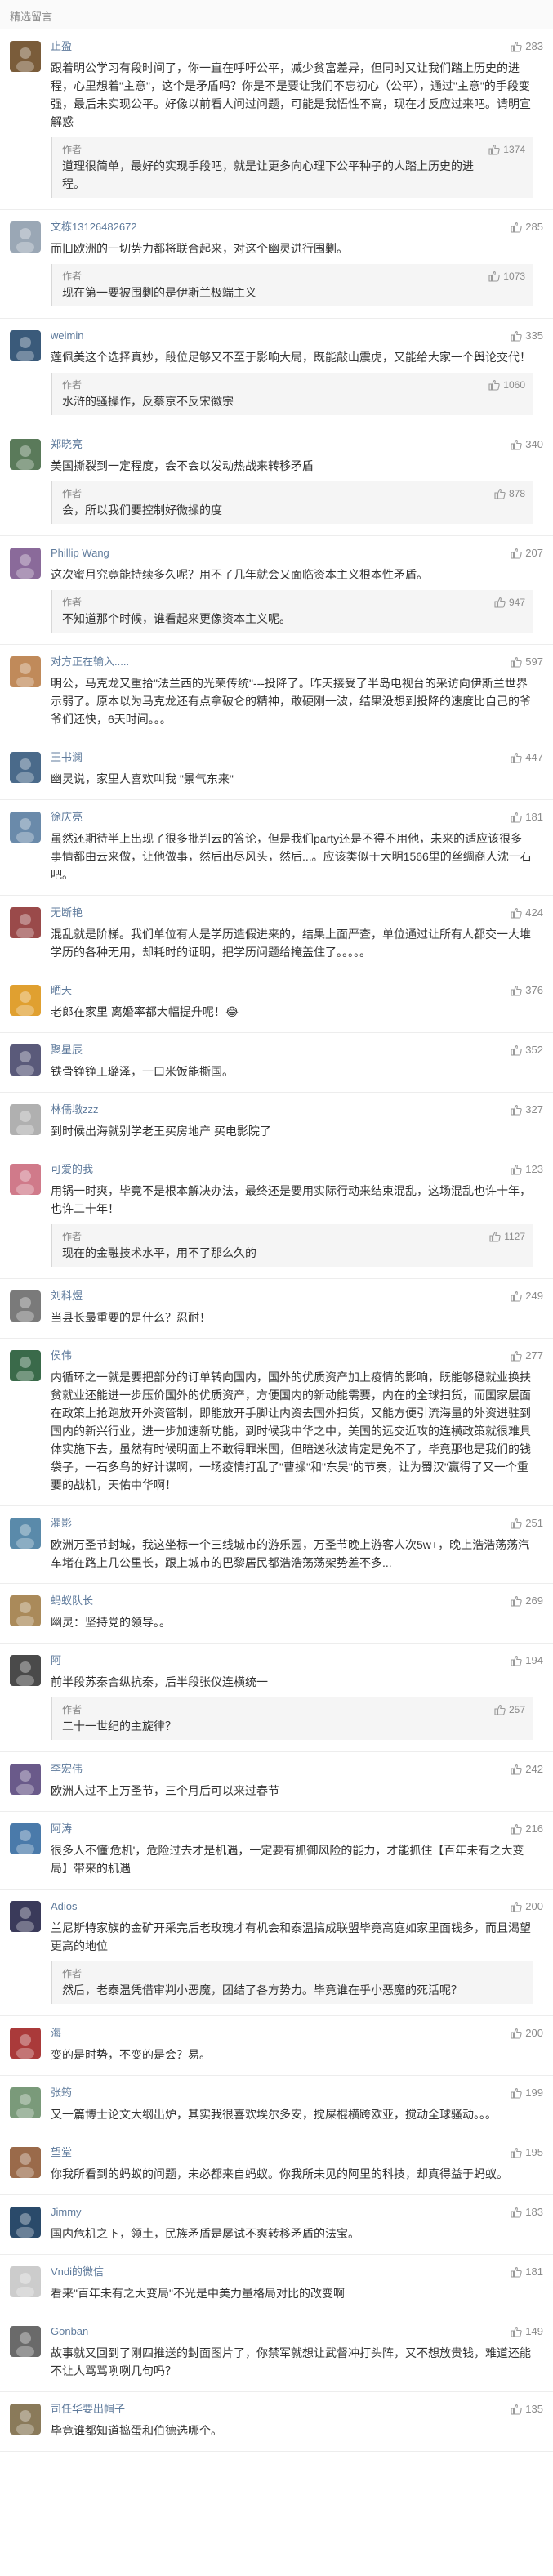 This screenshot has height=2576, width=553. Describe the element at coordinates (527, 1601) in the screenshot. I see `like-button: 269` at that location.